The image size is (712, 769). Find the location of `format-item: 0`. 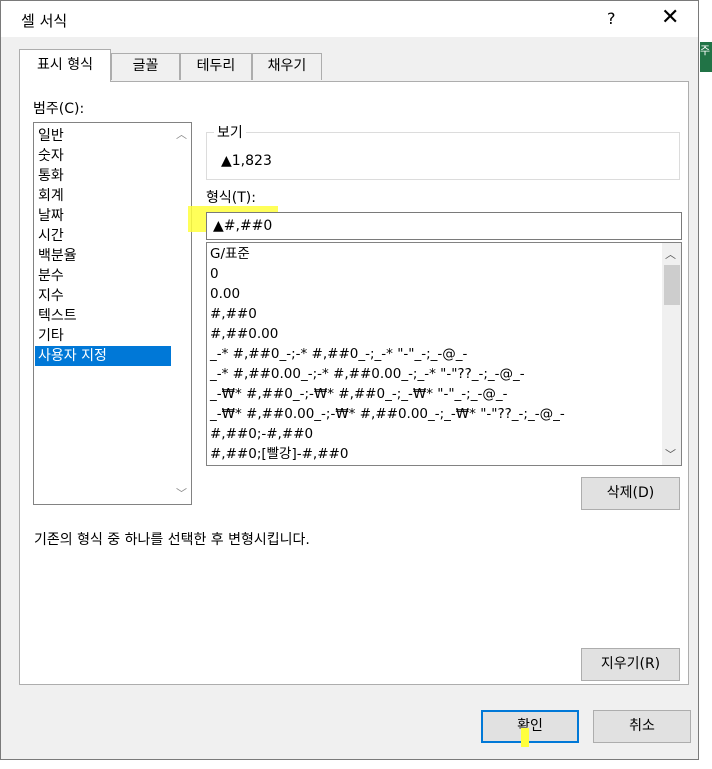

format-item: 0 is located at coordinates (214, 274).